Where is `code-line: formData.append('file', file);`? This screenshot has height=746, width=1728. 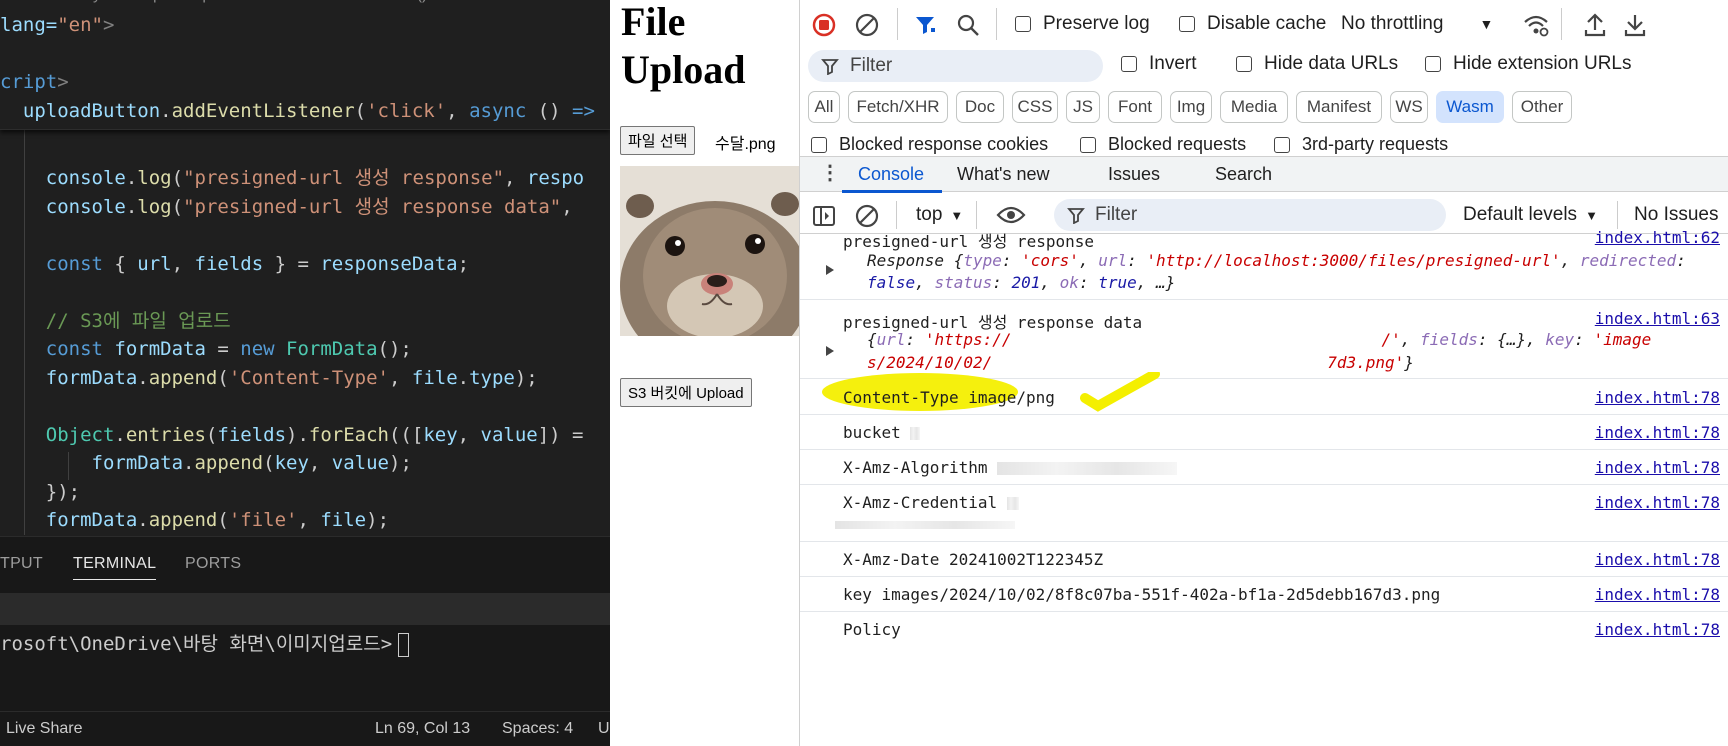
code-line: formData.append('file', file); is located at coordinates (305, 520).